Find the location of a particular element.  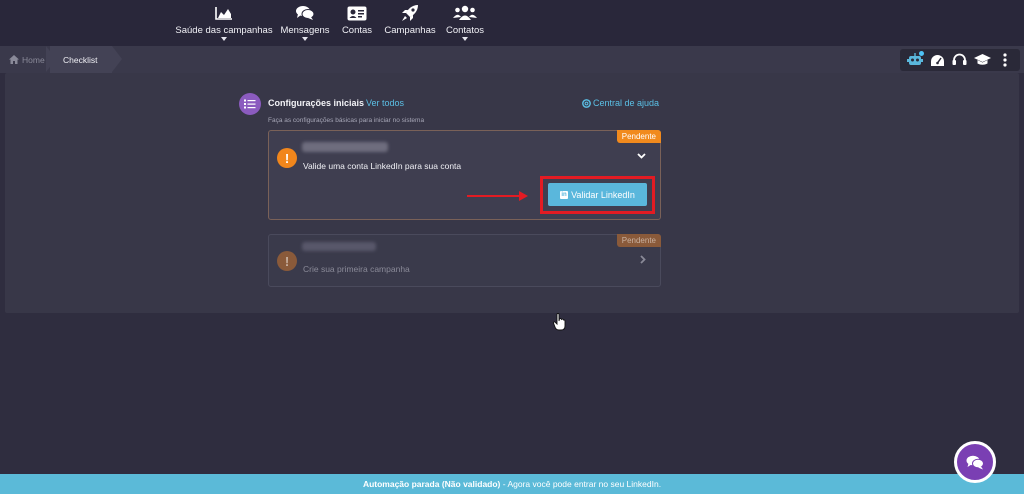

red-arrow-annotation is located at coordinates (497, 196).